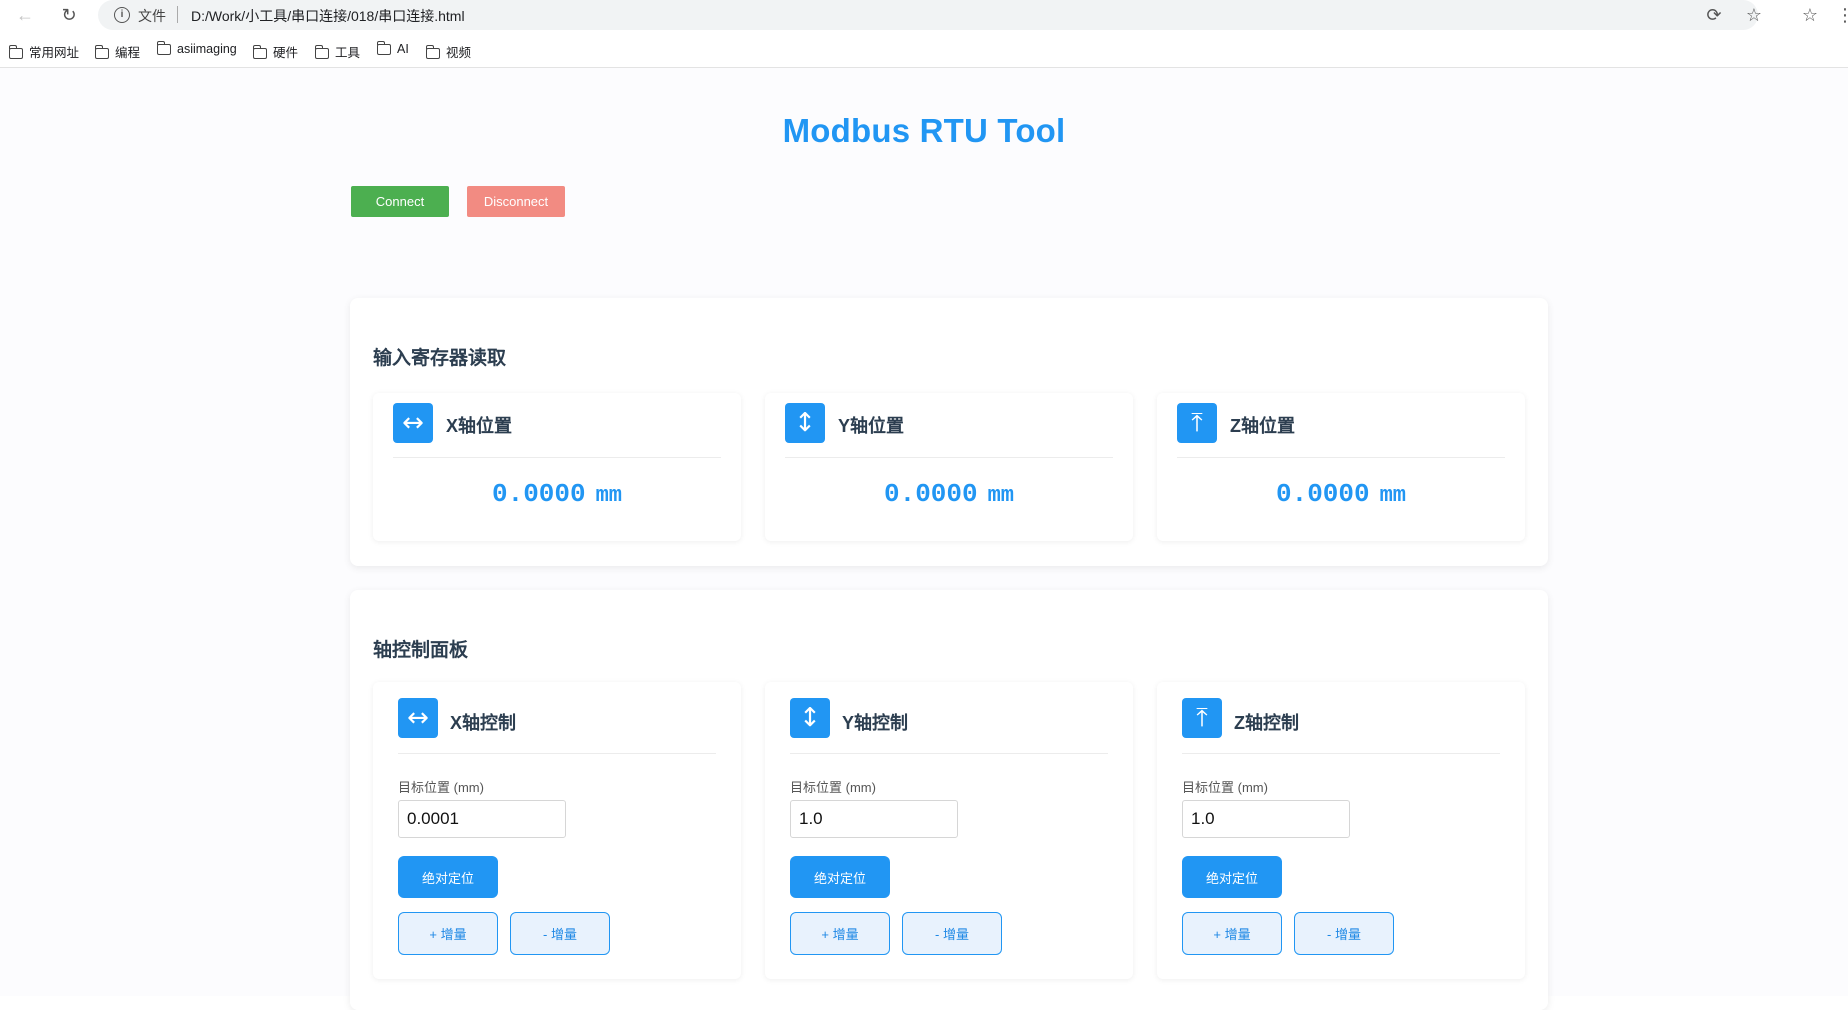 The height and width of the screenshot is (1010, 1848). What do you see at coordinates (1341, 494) in the screenshot?
I see `z-position-value: 0.0000 mm` at bounding box center [1341, 494].